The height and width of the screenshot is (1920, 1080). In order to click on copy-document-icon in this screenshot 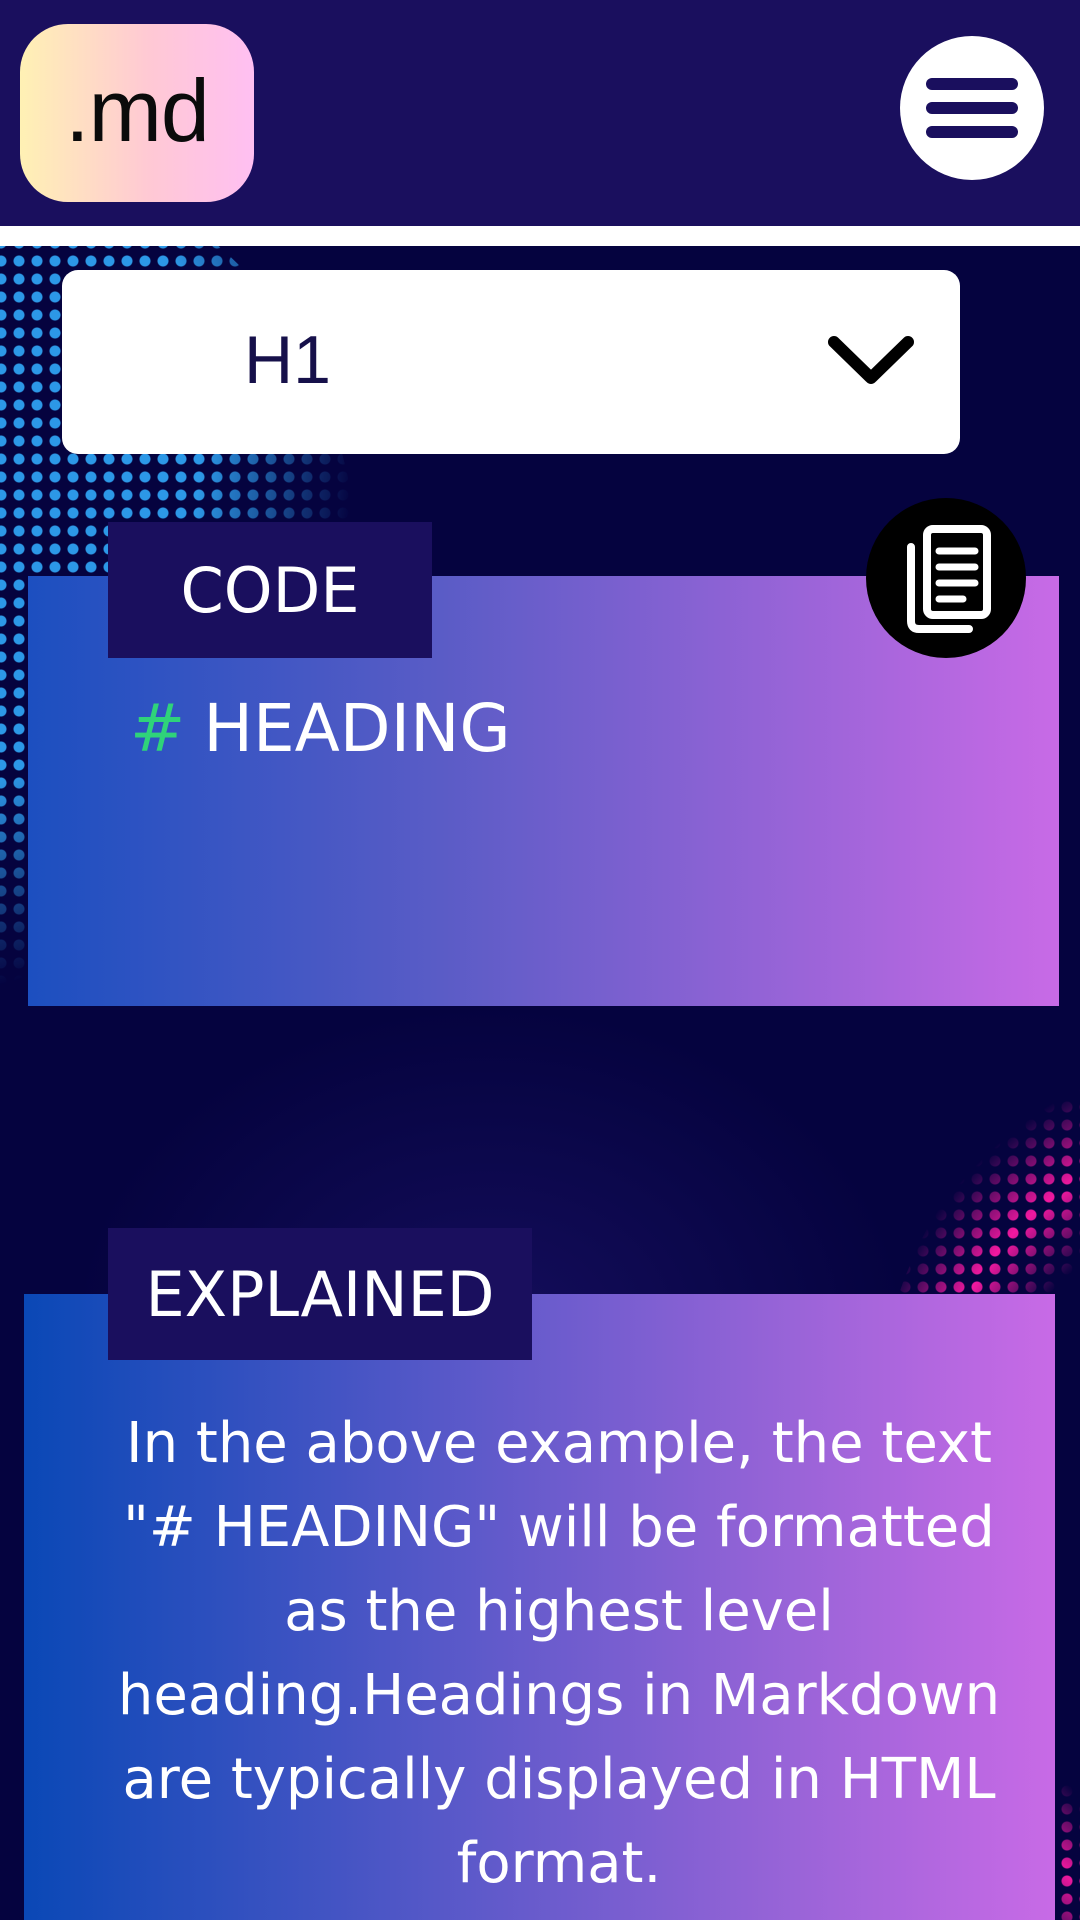, I will do `click(949, 579)`.